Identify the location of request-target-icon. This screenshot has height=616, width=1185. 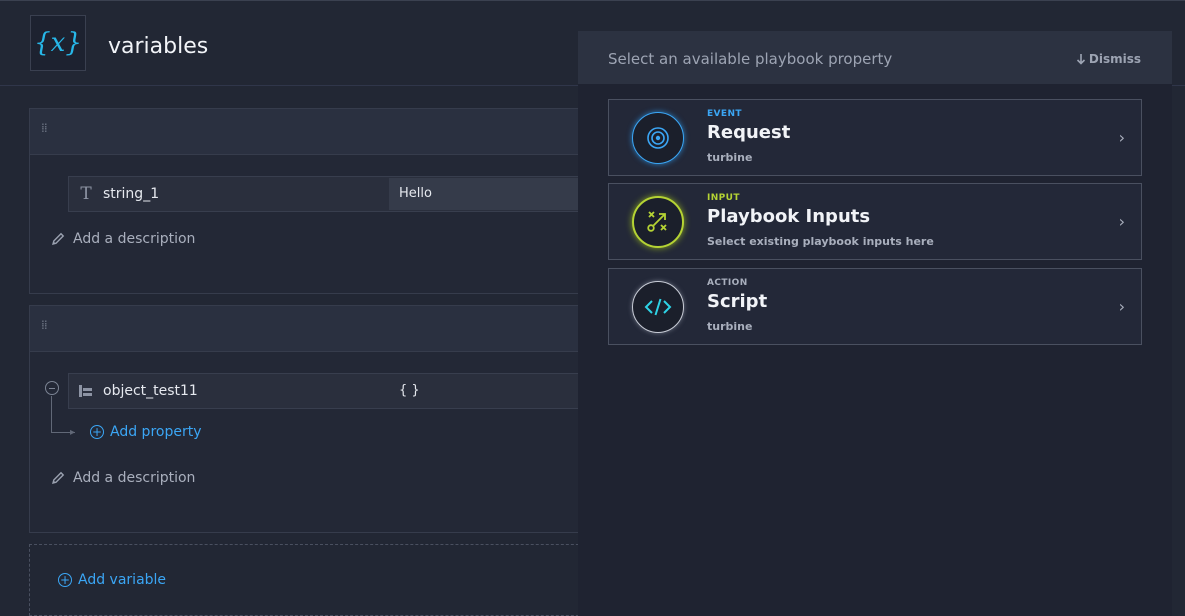
(658, 138).